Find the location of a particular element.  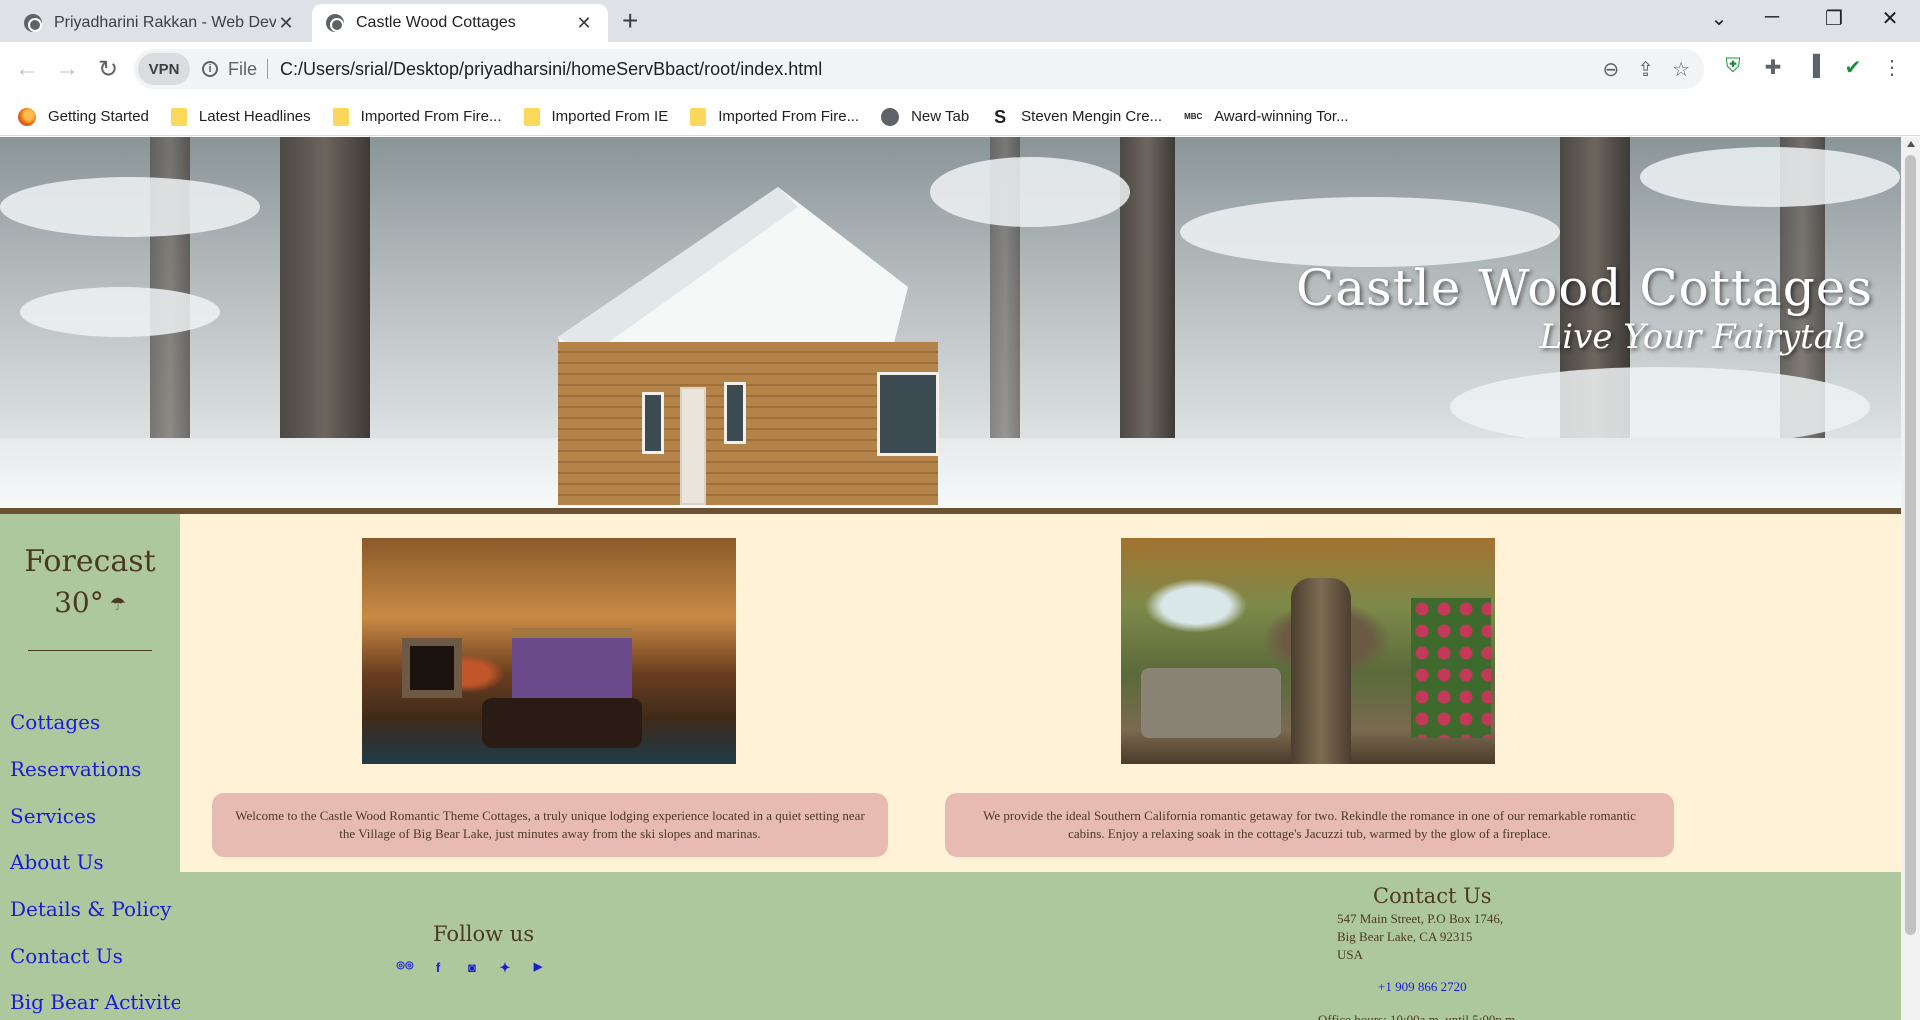

page-scrollbar is located at coordinates (1910, 578).